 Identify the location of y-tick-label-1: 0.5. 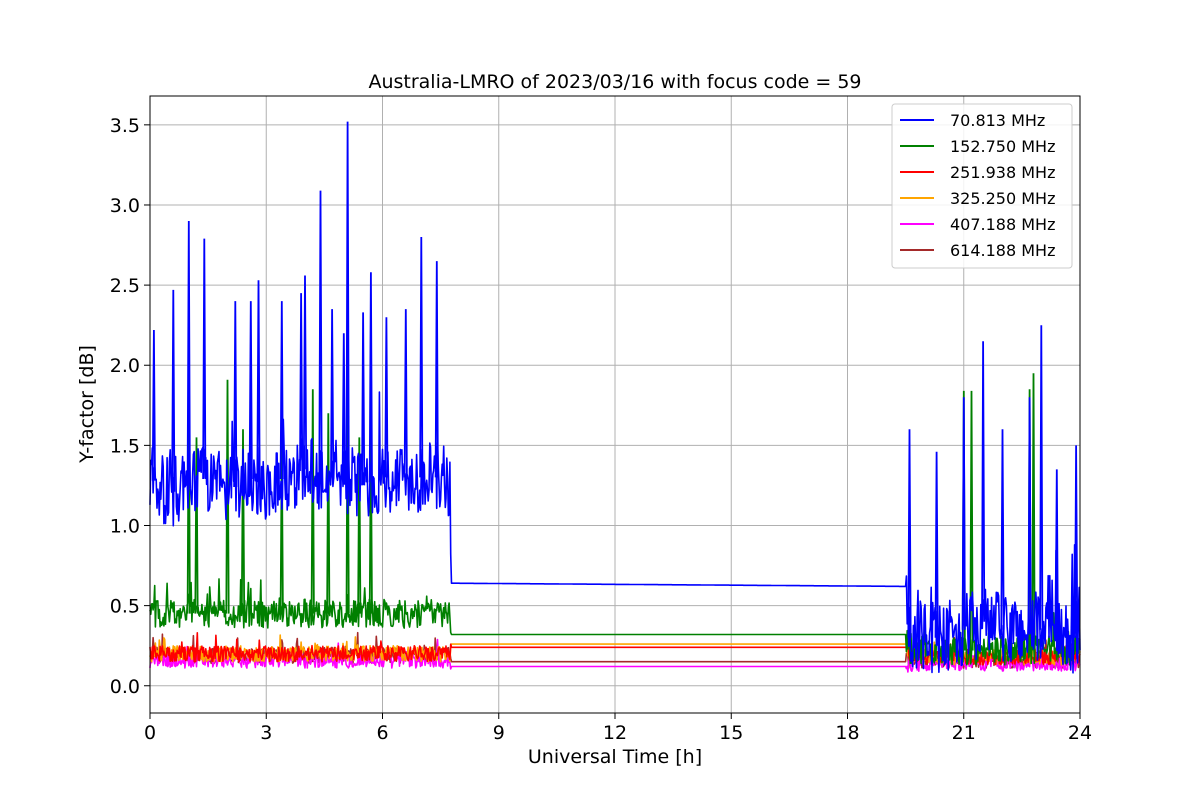
(125, 607).